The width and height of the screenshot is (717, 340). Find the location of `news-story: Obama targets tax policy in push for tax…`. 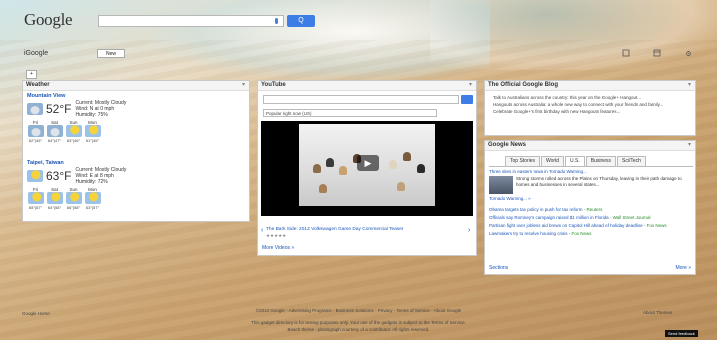

news-story: Obama targets tax policy in push for tax… is located at coordinates (591, 210).